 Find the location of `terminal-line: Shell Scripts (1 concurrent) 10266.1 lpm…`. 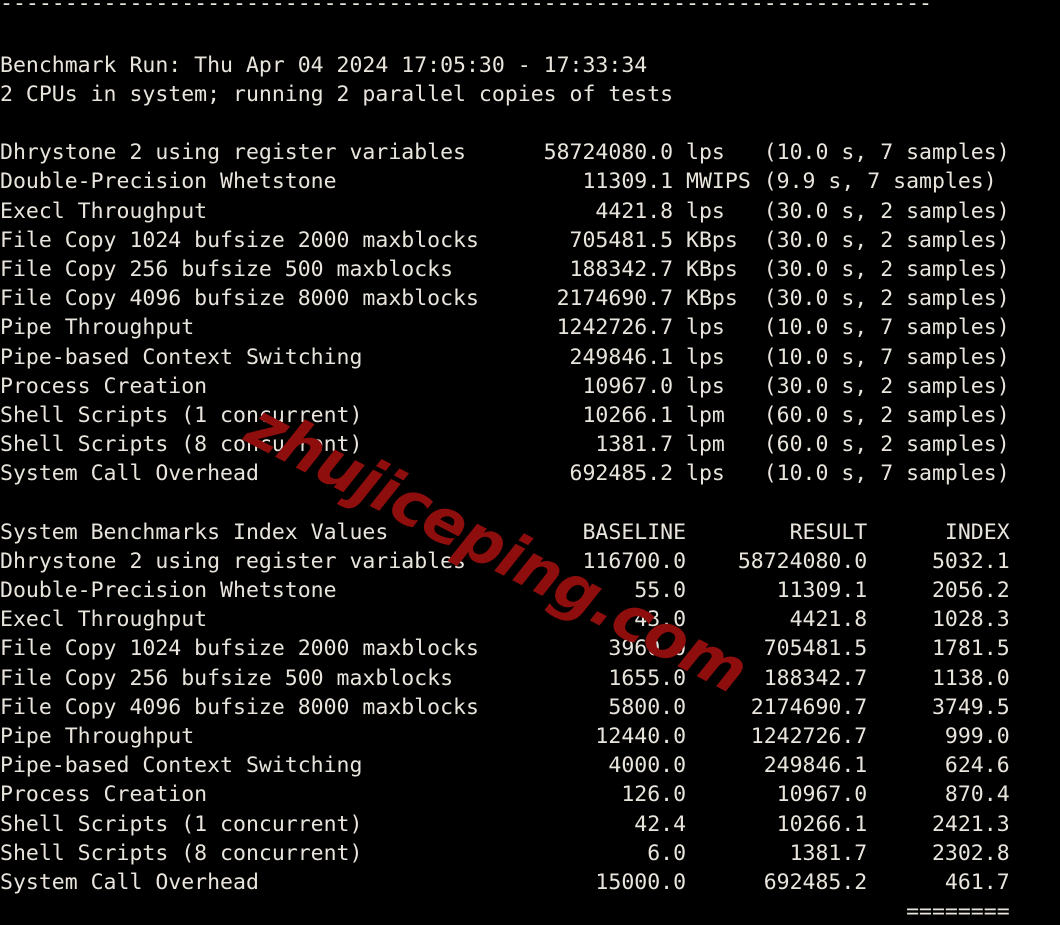

terminal-line: Shell Scripts (1 concurrent) 10266.1 lpm… is located at coordinates (505, 415).